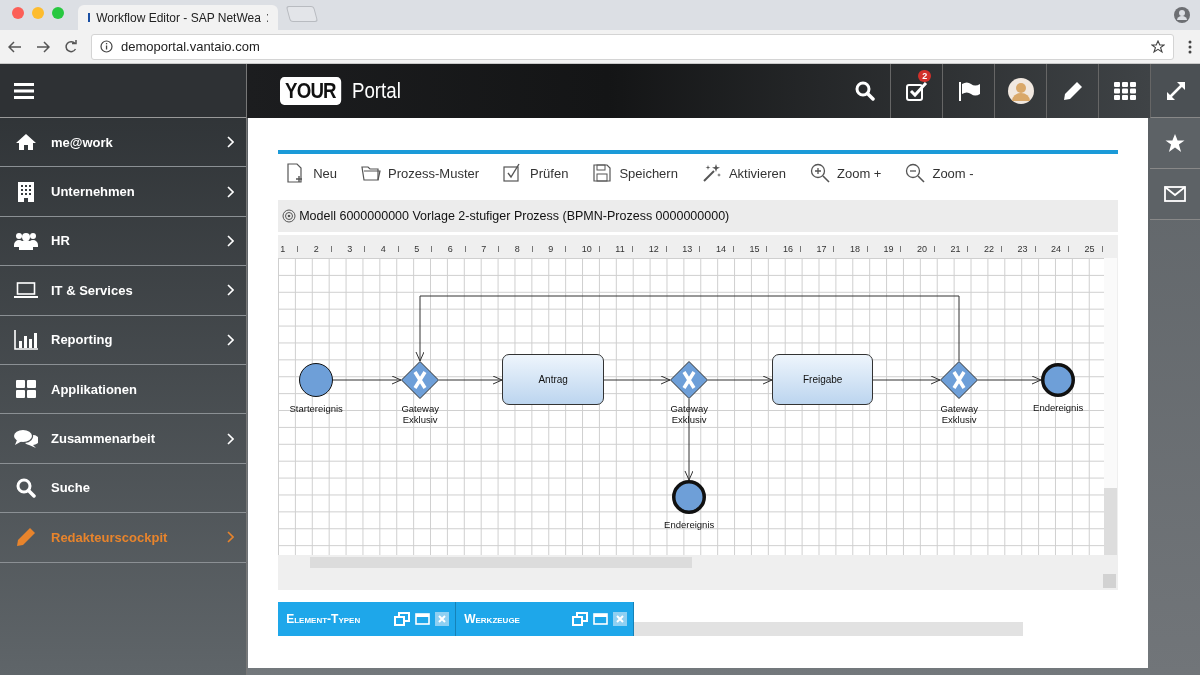 This screenshot has width=1200, height=675. I want to click on ruler-number: 12, so click(654, 249).